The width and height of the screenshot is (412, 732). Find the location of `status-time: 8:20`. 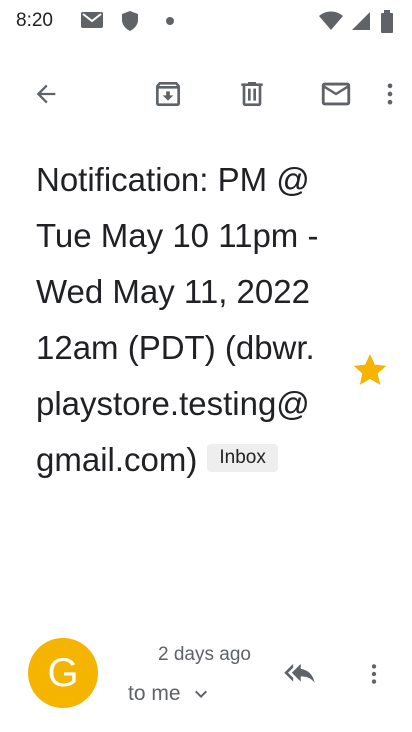

status-time: 8:20 is located at coordinates (34, 20).